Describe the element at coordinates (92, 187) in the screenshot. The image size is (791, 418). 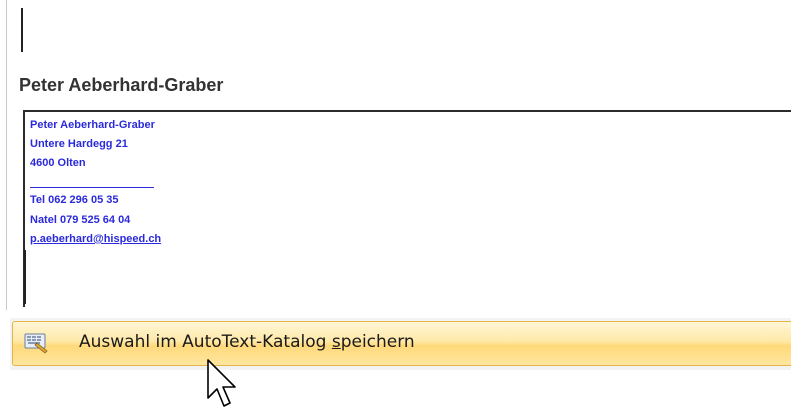
I see `signature-divider` at that location.